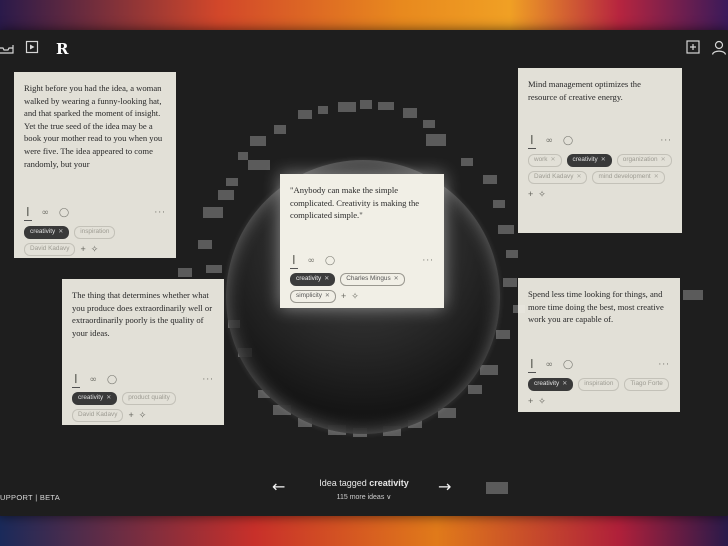 This screenshot has width=728, height=546. Describe the element at coordinates (16, 497) in the screenshot. I see `support-link: UPPORT` at that location.